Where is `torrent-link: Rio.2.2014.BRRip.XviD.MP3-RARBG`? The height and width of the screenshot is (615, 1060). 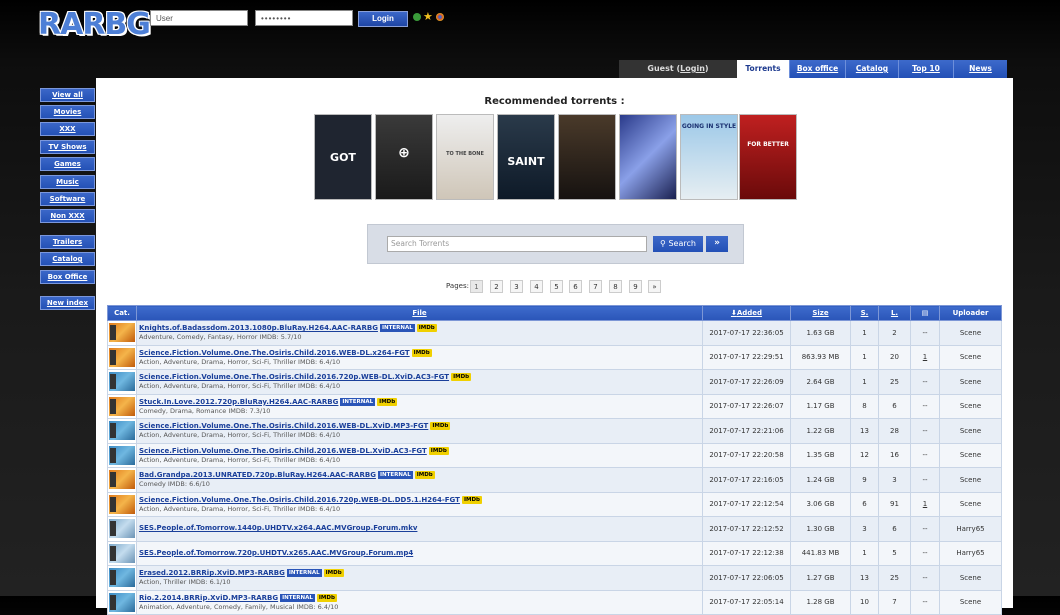
torrent-link: Rio.2.2014.BRRip.XviD.MP3-RARBG is located at coordinates (208, 598).